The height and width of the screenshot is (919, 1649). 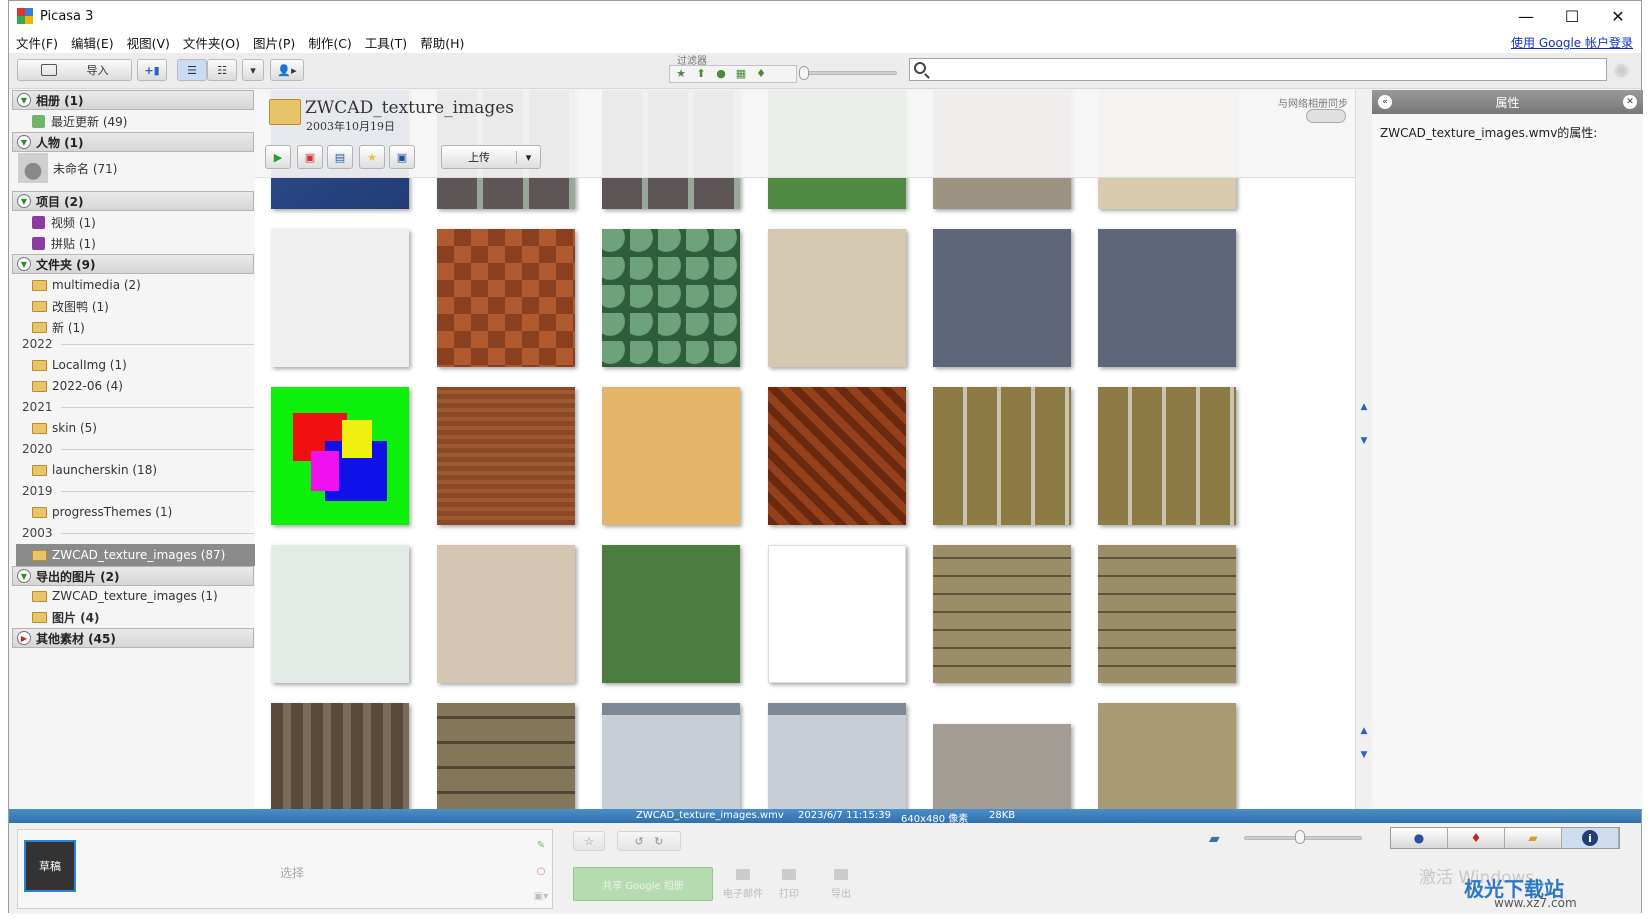 I want to click on exported-section-header: ▼ 导出的图片 (2), so click(x=133, y=576).